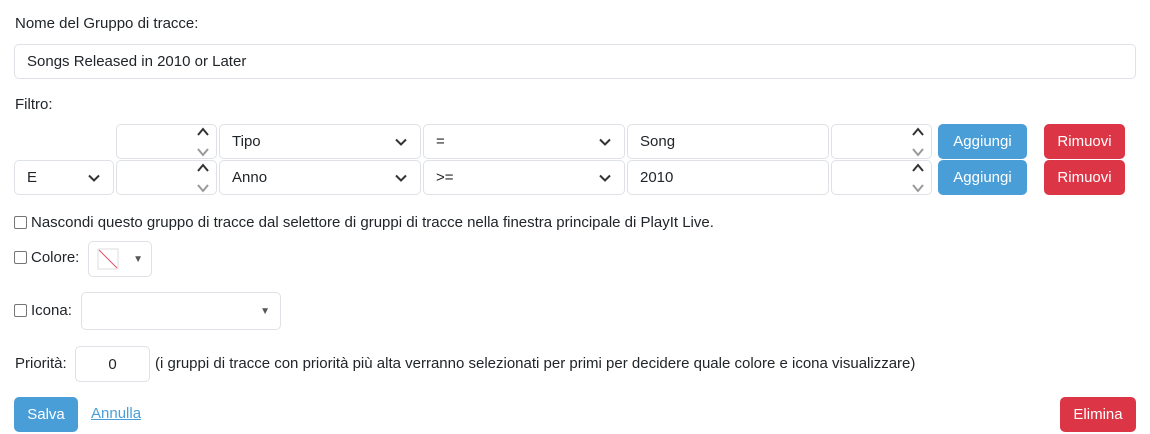 This screenshot has width=1150, height=434. What do you see at coordinates (41, 363) in the screenshot?
I see `priority-label: Priorità:` at bounding box center [41, 363].